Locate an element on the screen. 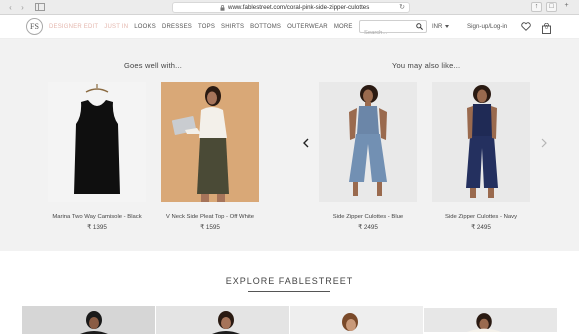 This screenshot has width=579, height=334. heart-icon is located at coordinates (526, 26).